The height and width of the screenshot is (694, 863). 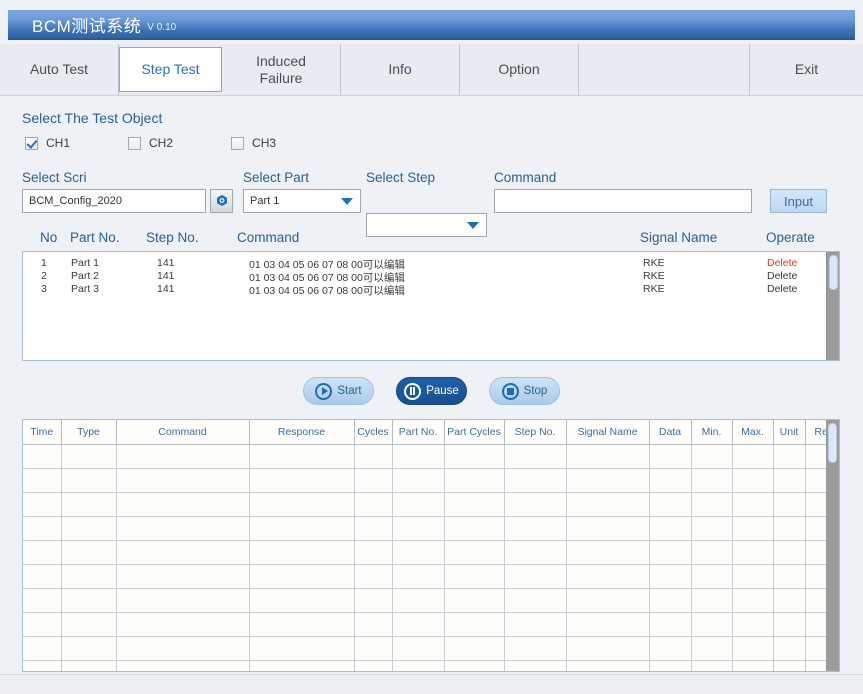 What do you see at coordinates (302, 201) in the screenshot?
I see `select-part-dropdown: Part 1` at bounding box center [302, 201].